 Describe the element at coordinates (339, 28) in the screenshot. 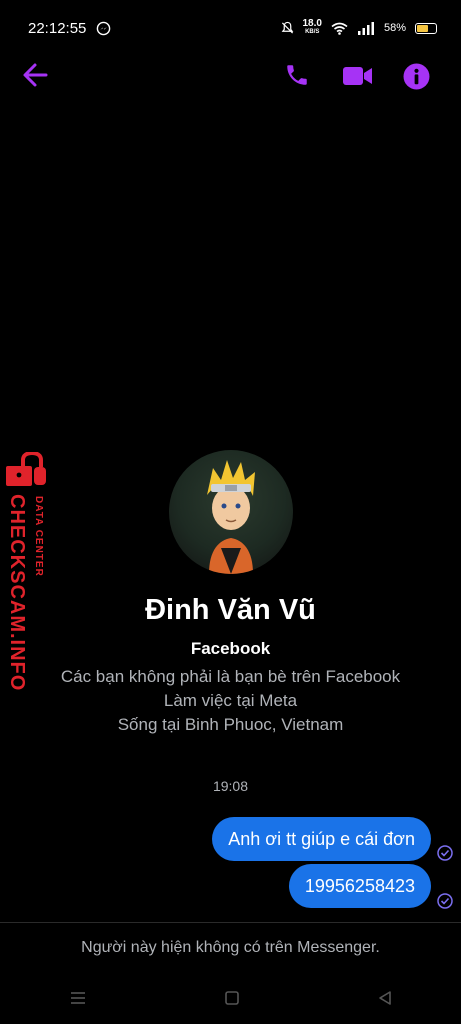

I see `wifi-icon` at that location.